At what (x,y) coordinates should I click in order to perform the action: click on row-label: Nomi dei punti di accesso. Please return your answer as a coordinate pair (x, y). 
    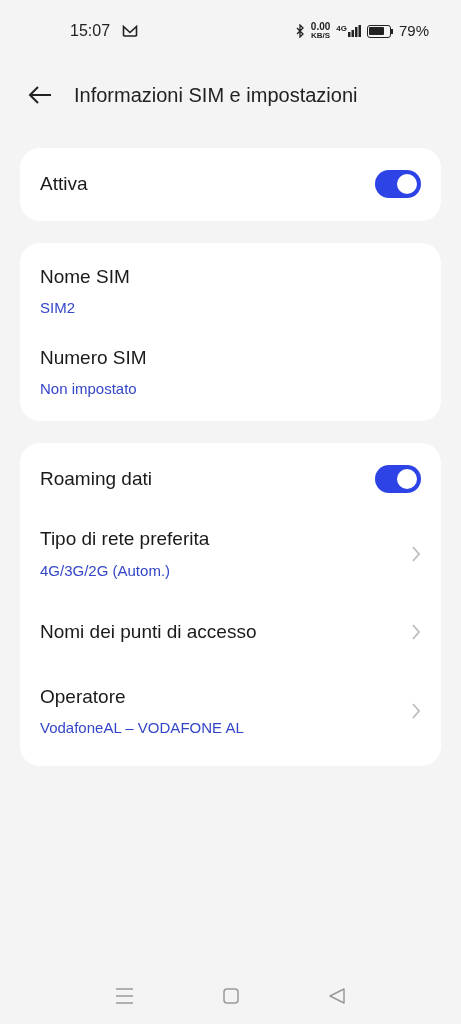
    Looking at the image, I should click on (148, 632).